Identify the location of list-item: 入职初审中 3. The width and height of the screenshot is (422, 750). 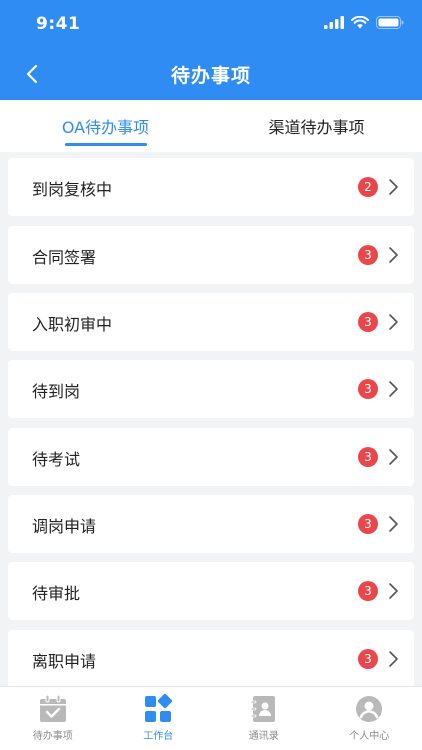
(211, 322).